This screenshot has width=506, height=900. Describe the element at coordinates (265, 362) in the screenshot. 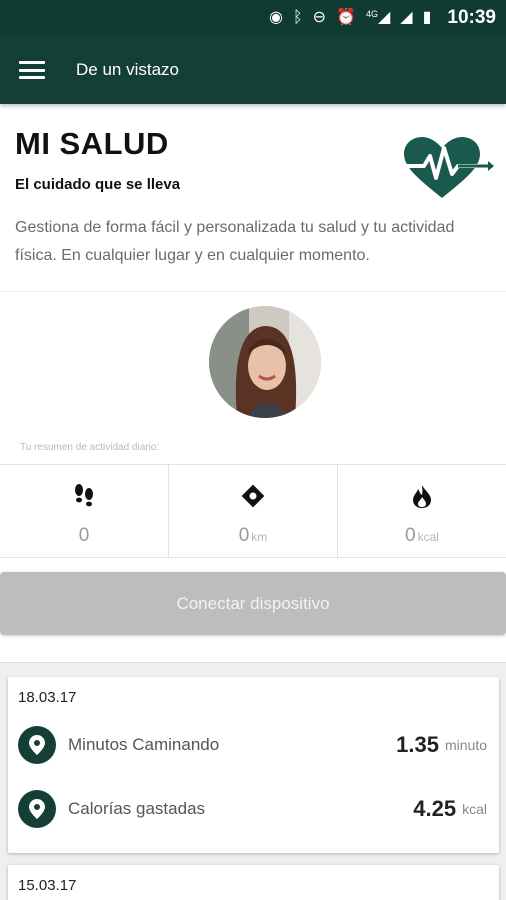

I see `avatar` at that location.